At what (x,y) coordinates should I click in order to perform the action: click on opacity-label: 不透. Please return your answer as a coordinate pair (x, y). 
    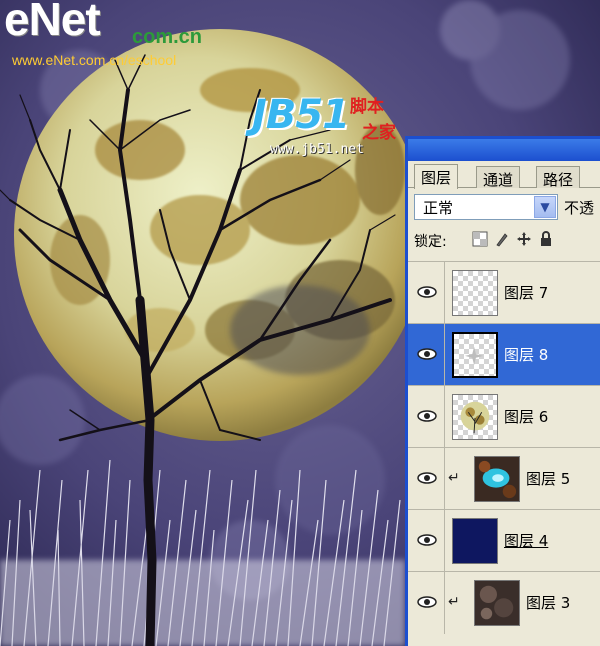
    Looking at the image, I should click on (579, 208).